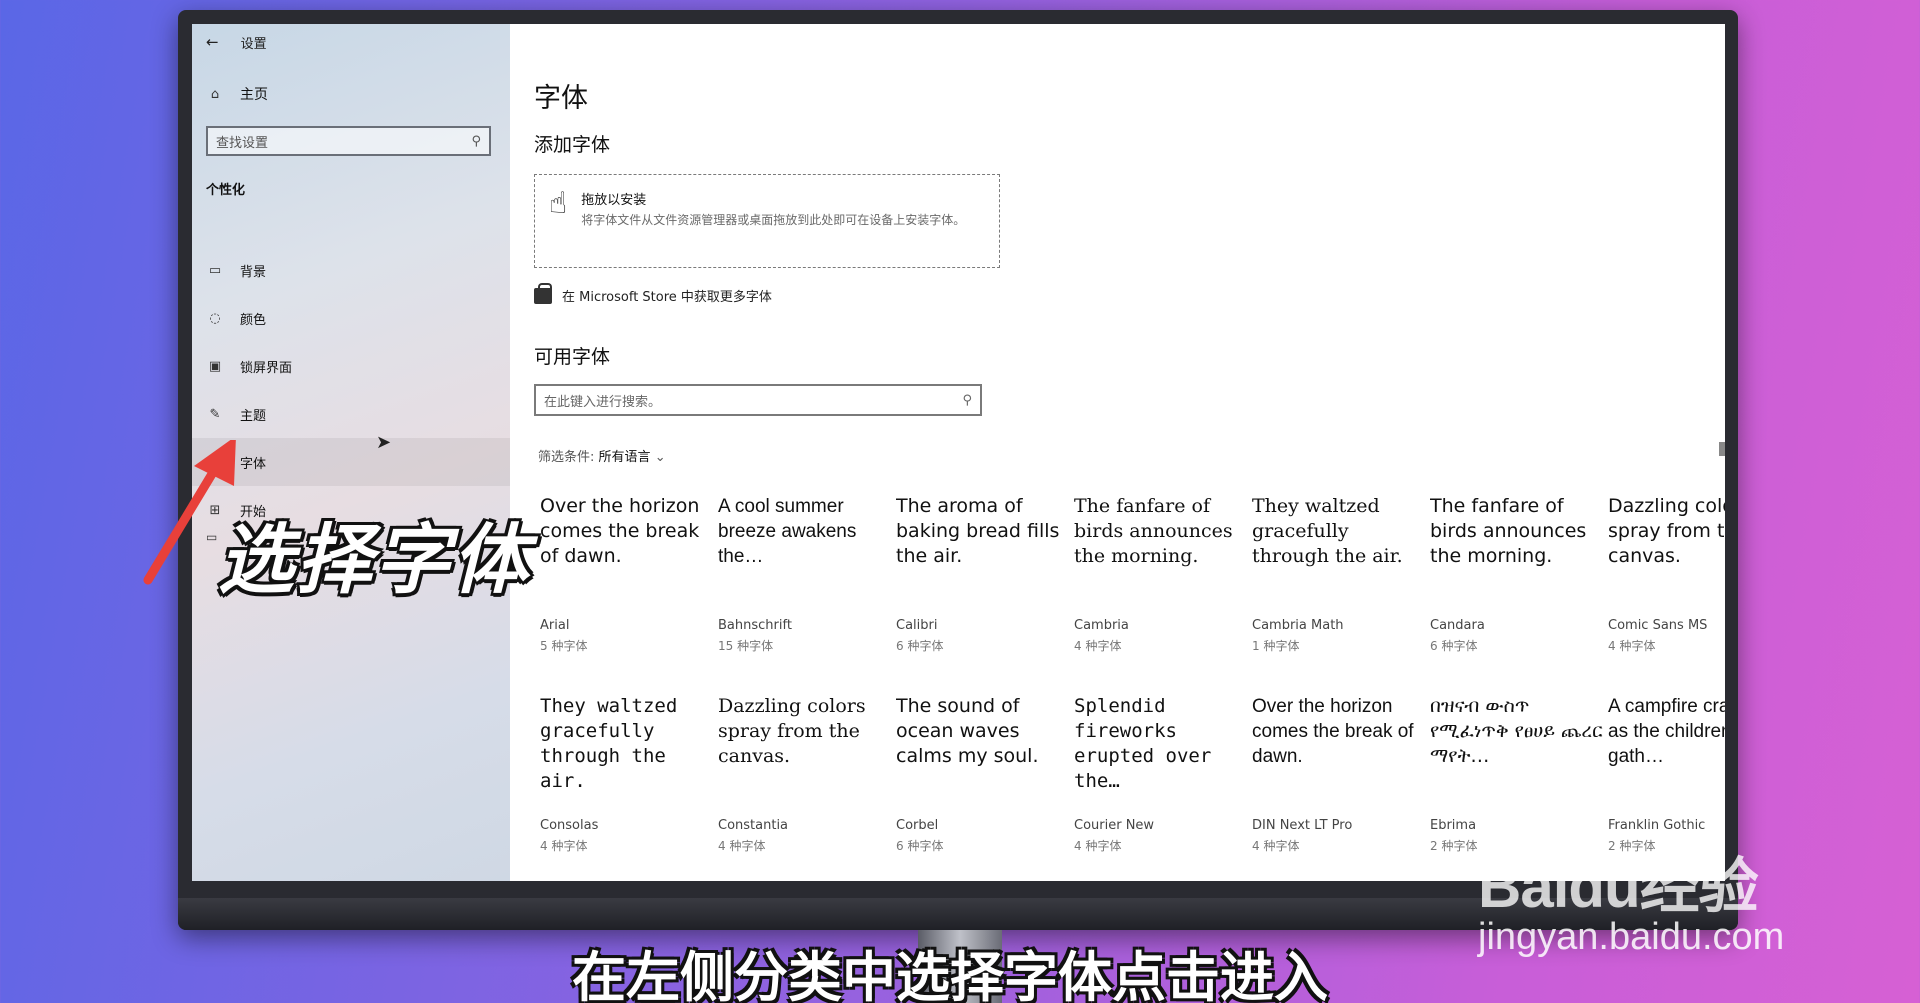 The width and height of the screenshot is (1920, 1003). I want to click on watermark-logo: Baidu经验, so click(1618, 886).